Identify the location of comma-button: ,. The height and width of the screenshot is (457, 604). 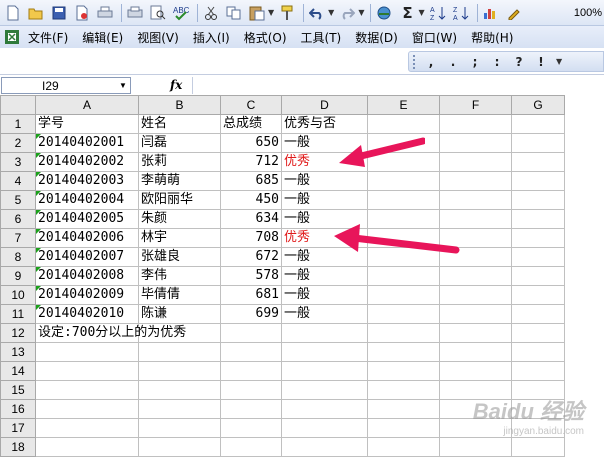
(431, 62).